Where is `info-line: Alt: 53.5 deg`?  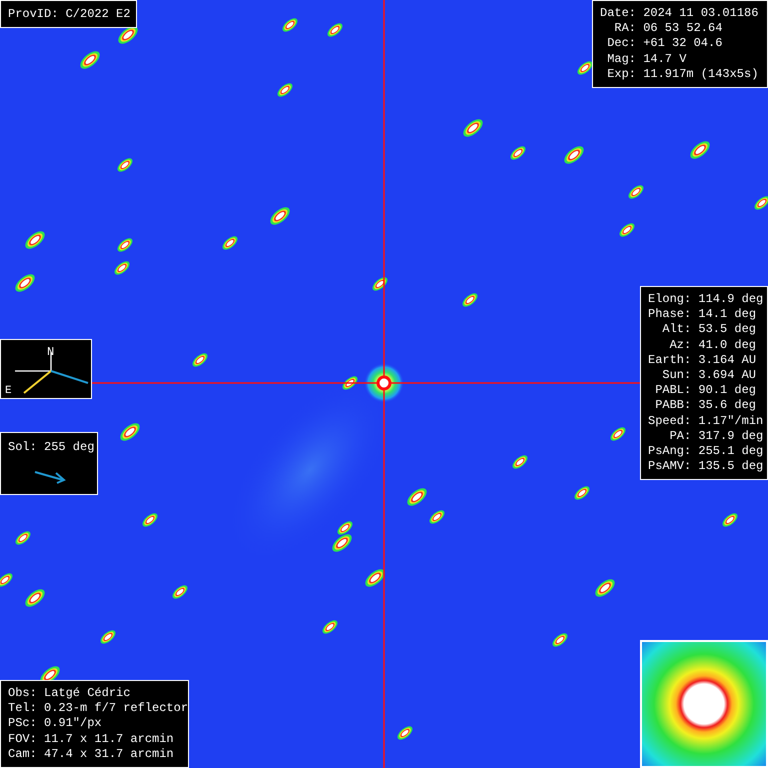 info-line: Alt: 53.5 deg is located at coordinates (708, 330).